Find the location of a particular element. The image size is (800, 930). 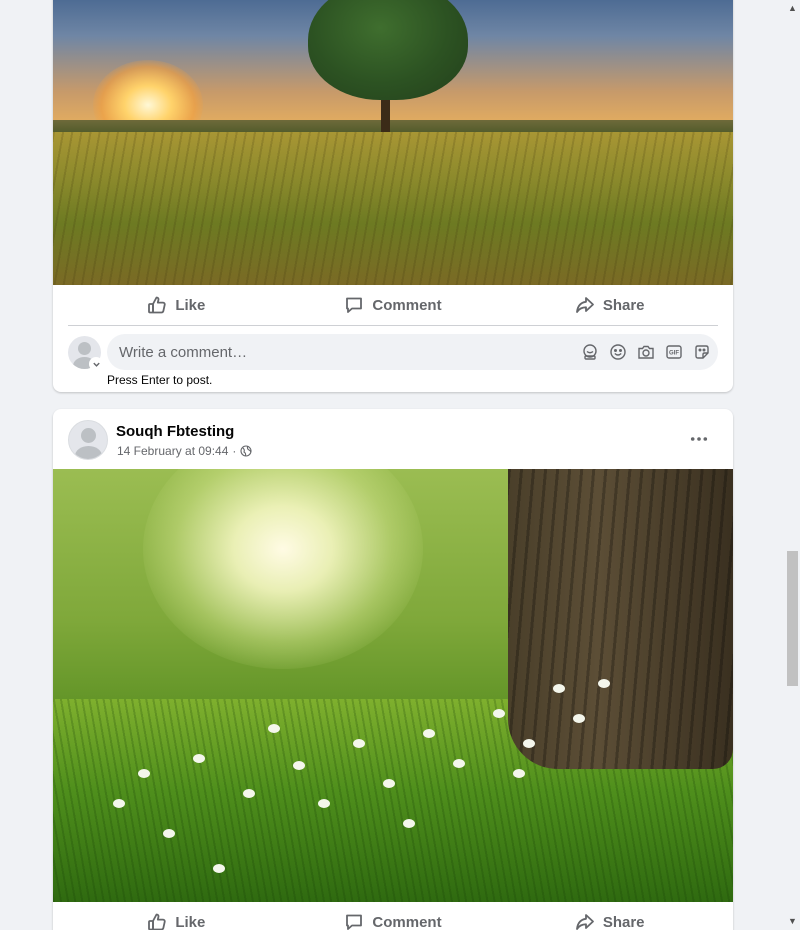

globe-icon is located at coordinates (246, 451).